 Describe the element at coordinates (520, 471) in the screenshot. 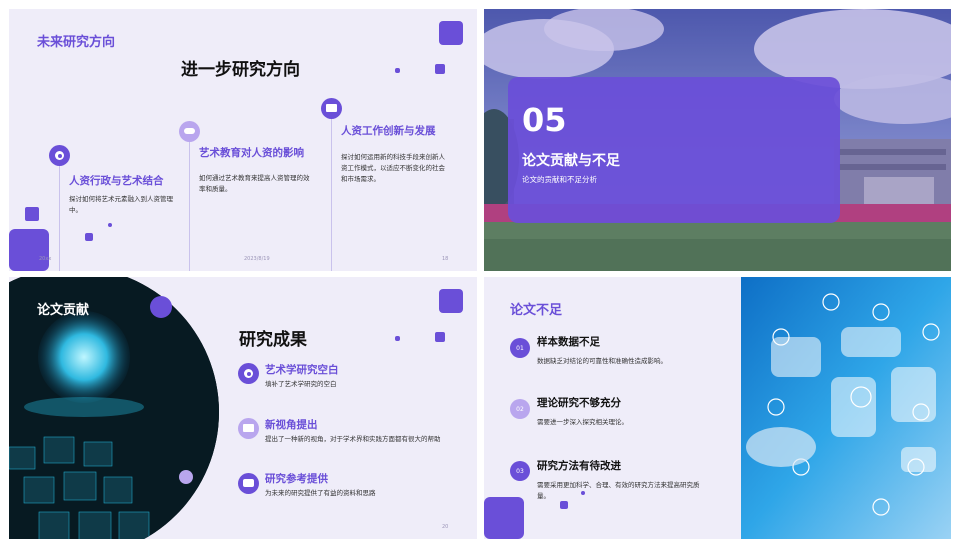

I see `step-badge: 03` at that location.